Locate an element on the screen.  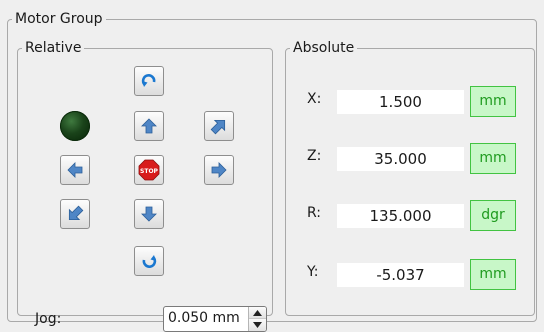
rotate-ccw-icon is located at coordinates (149, 261).